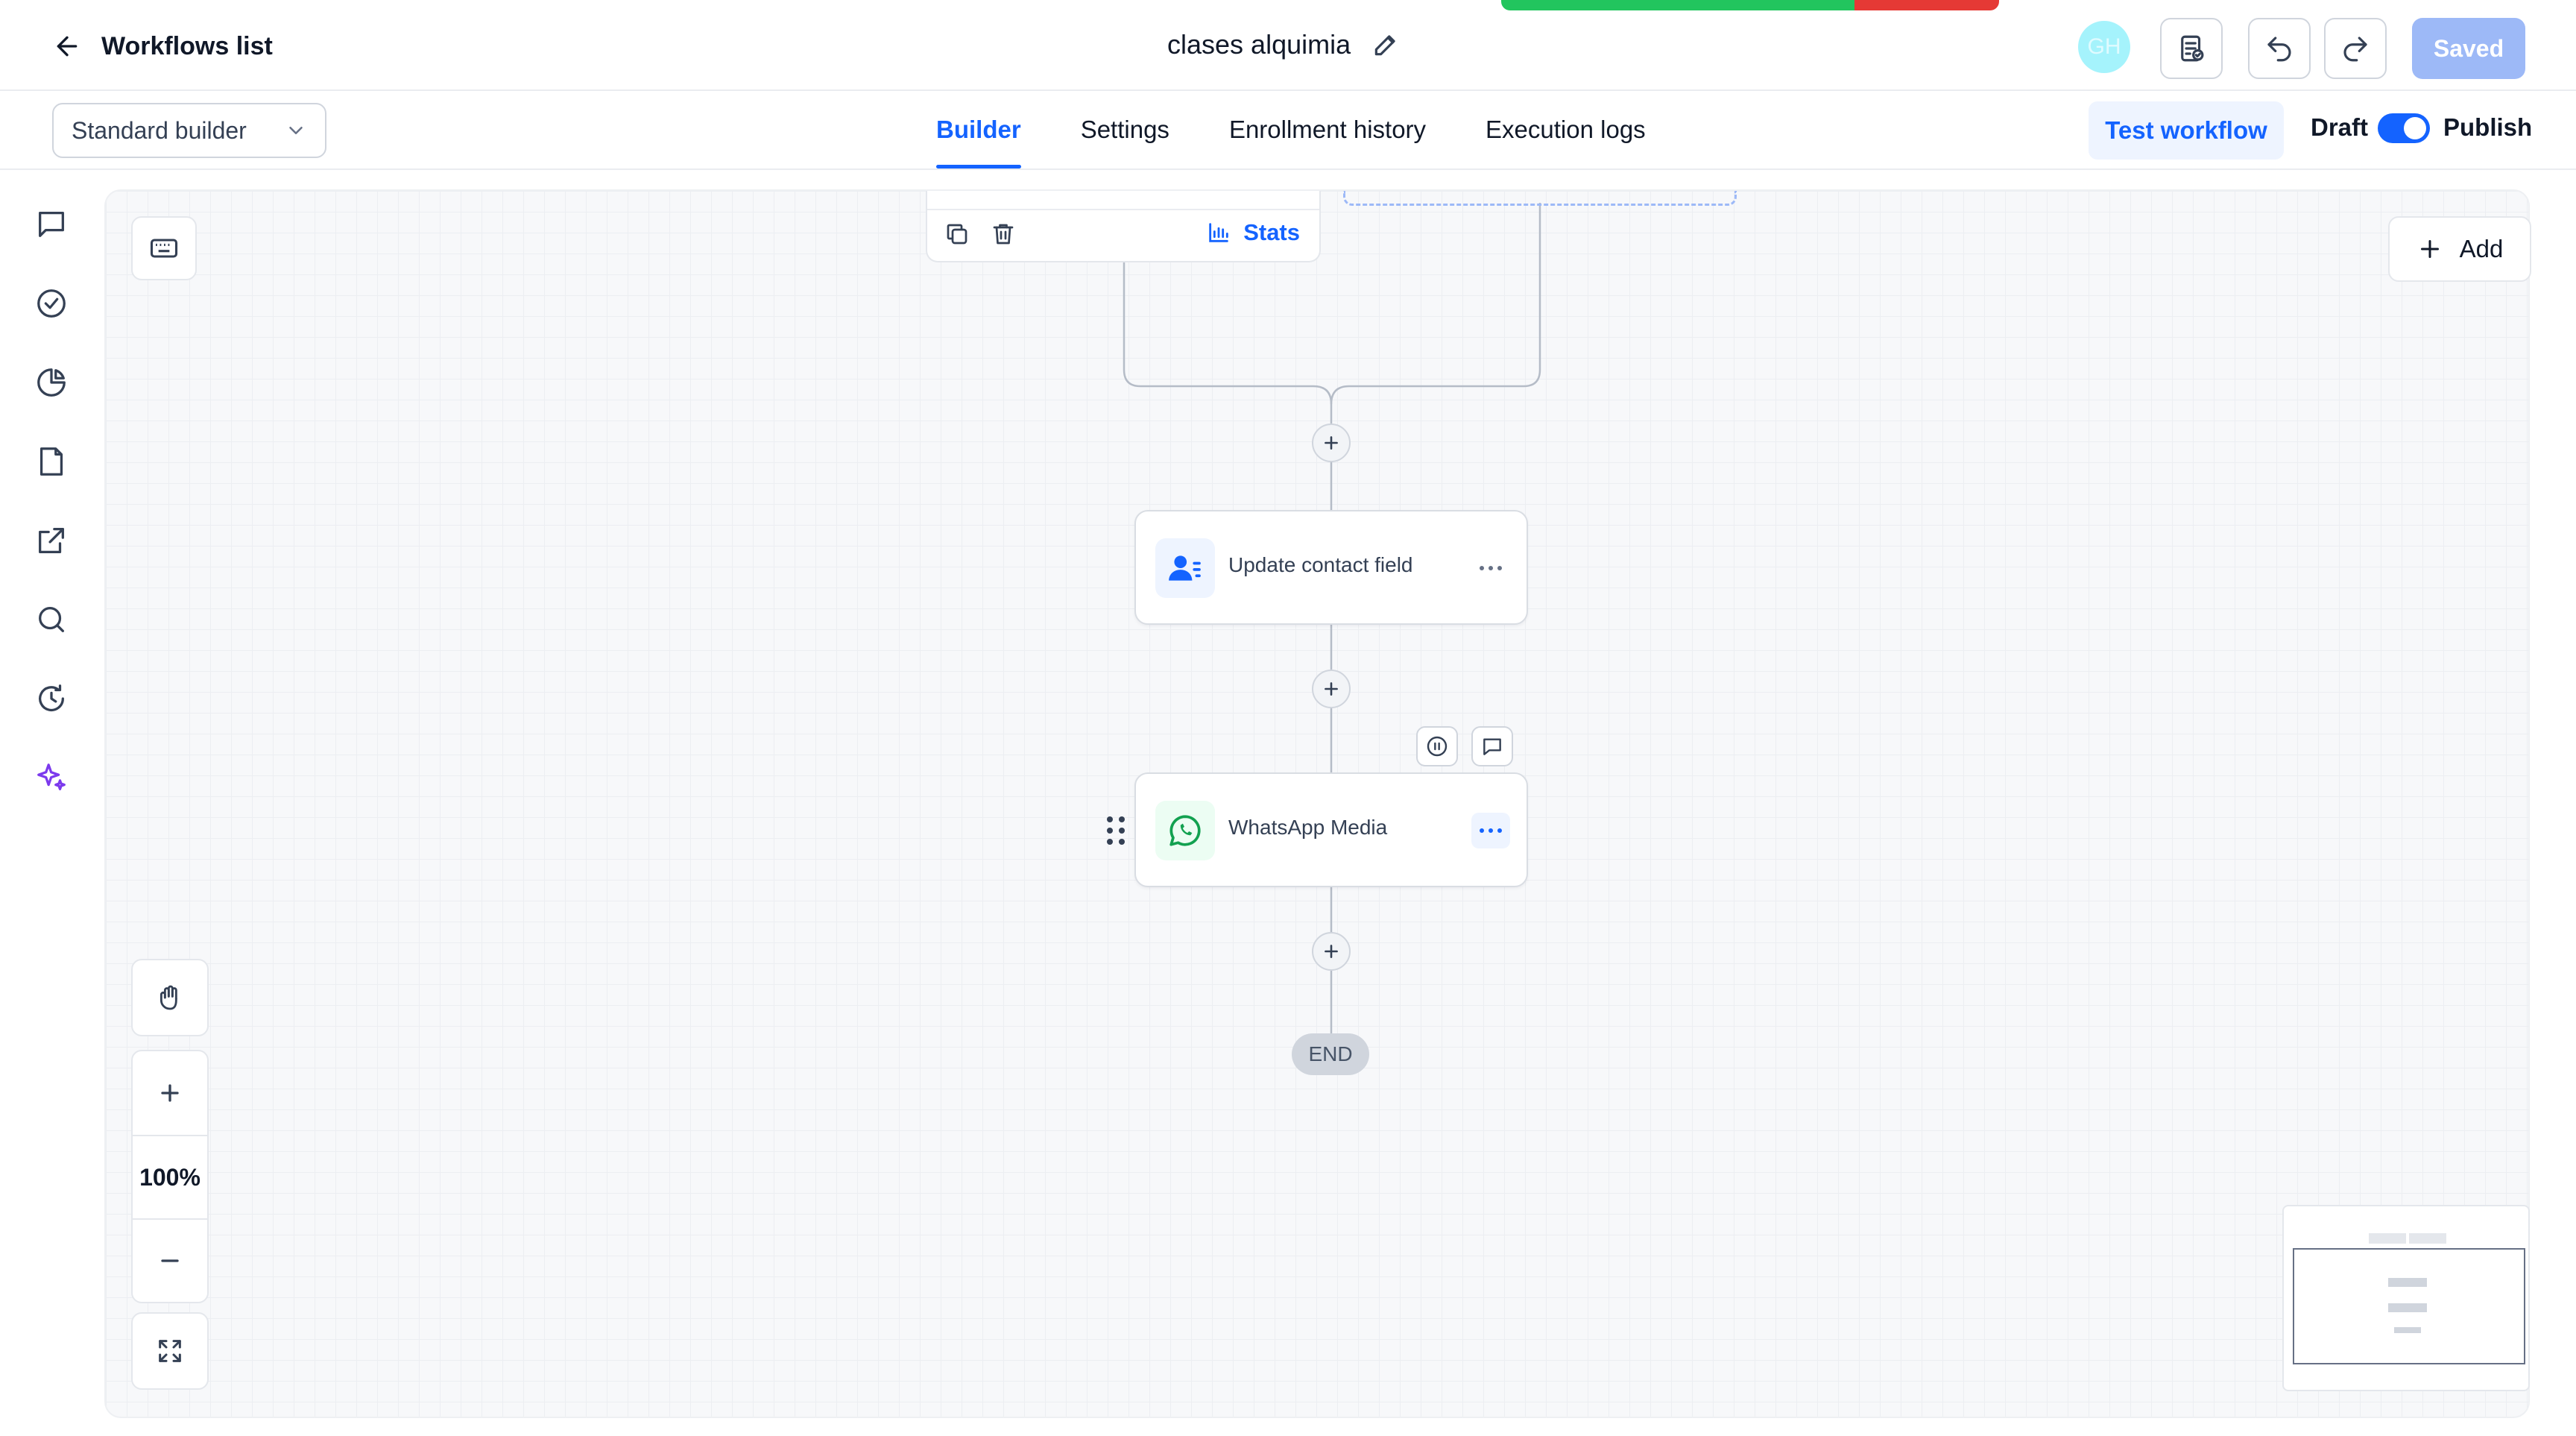 This screenshot has width=2576, height=1436. I want to click on minimap, so click(2406, 1298).